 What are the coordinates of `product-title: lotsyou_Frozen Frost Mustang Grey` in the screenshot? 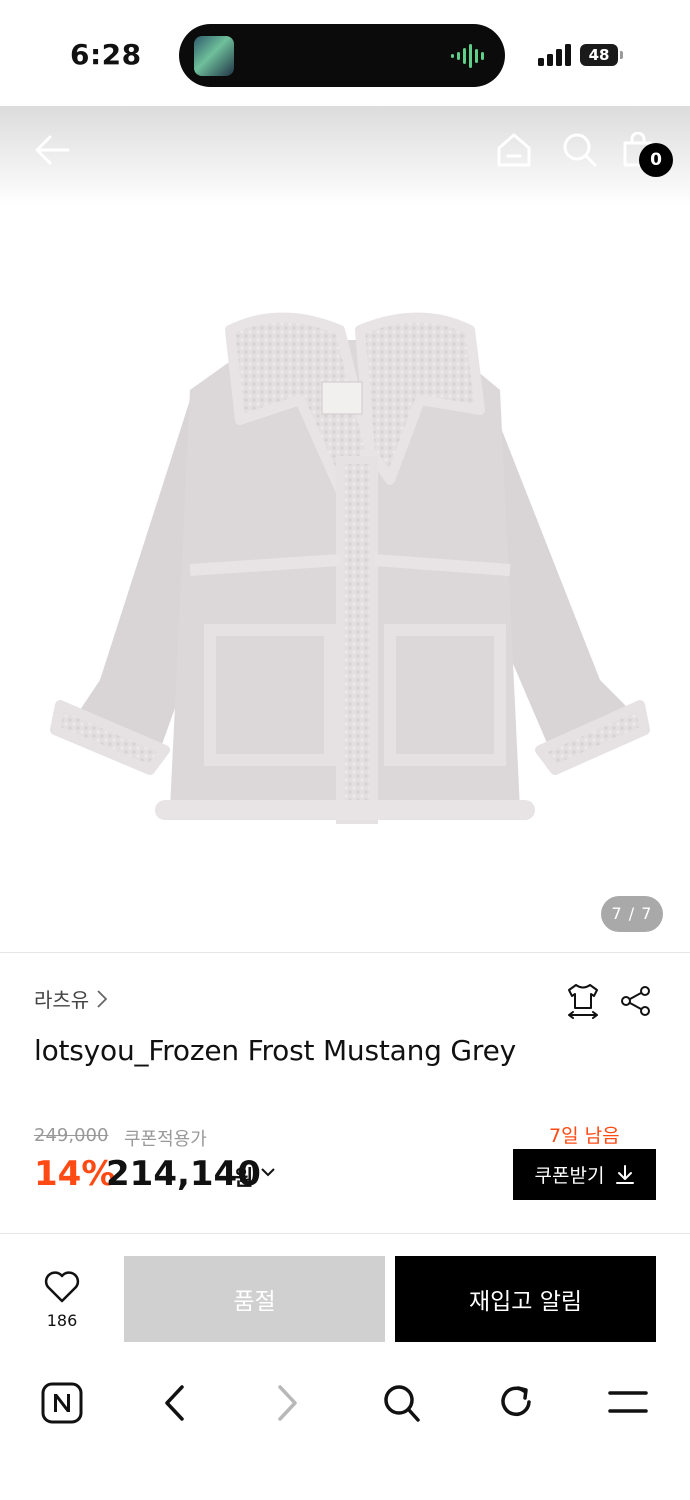 It's located at (275, 1050).